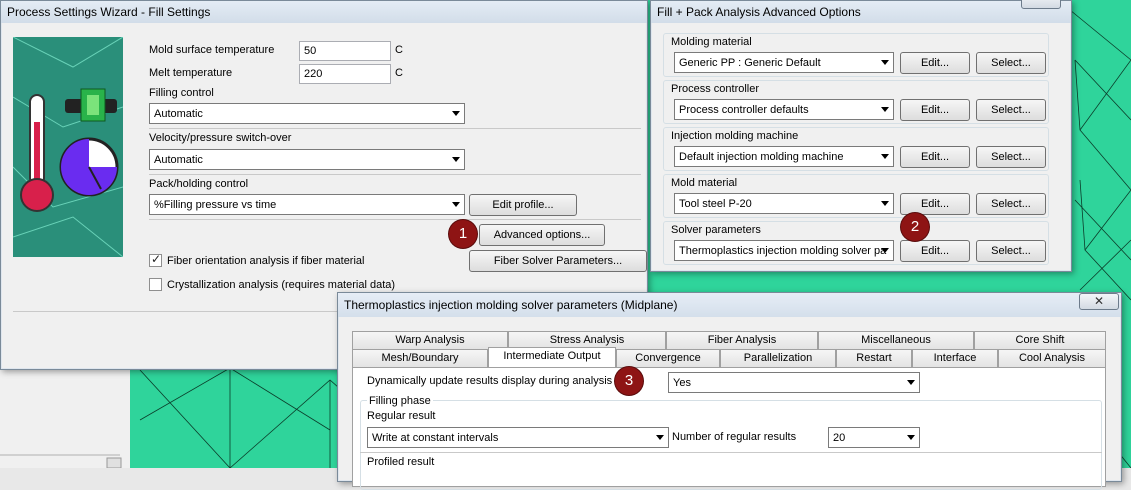  I want to click on tab-convergence: Convergence, so click(668, 358).